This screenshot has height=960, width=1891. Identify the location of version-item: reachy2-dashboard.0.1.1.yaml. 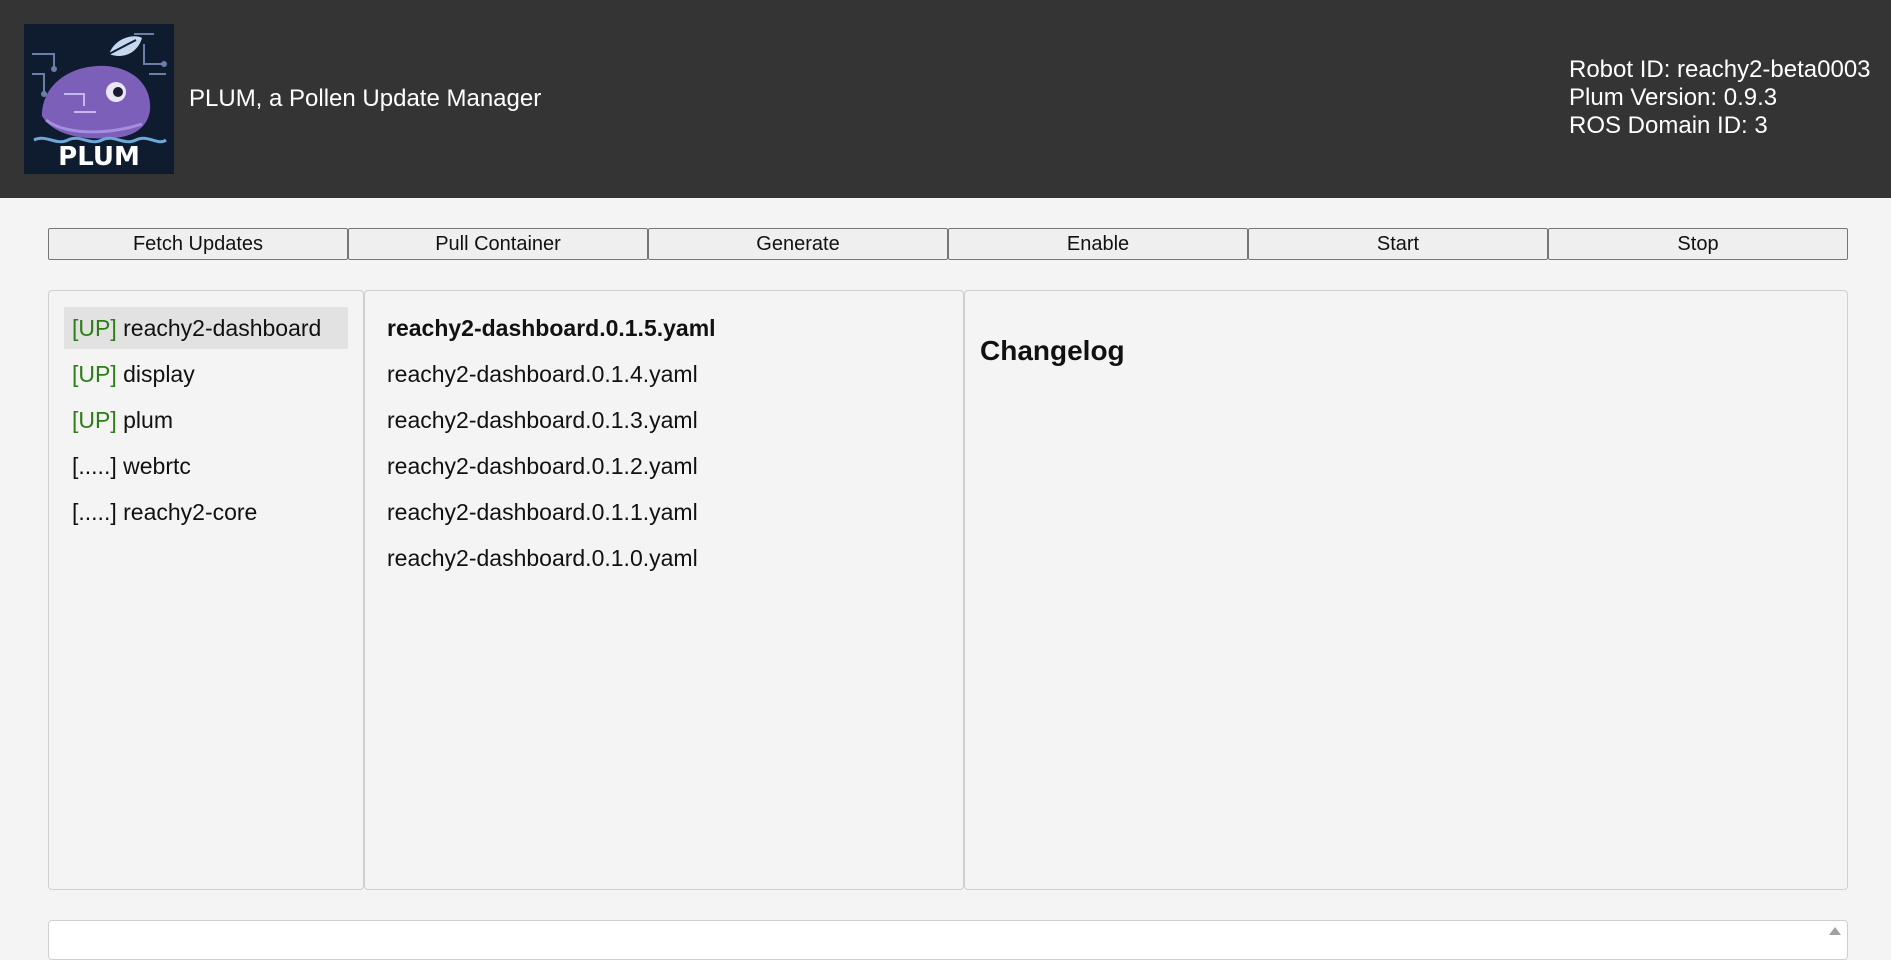
(664, 514).